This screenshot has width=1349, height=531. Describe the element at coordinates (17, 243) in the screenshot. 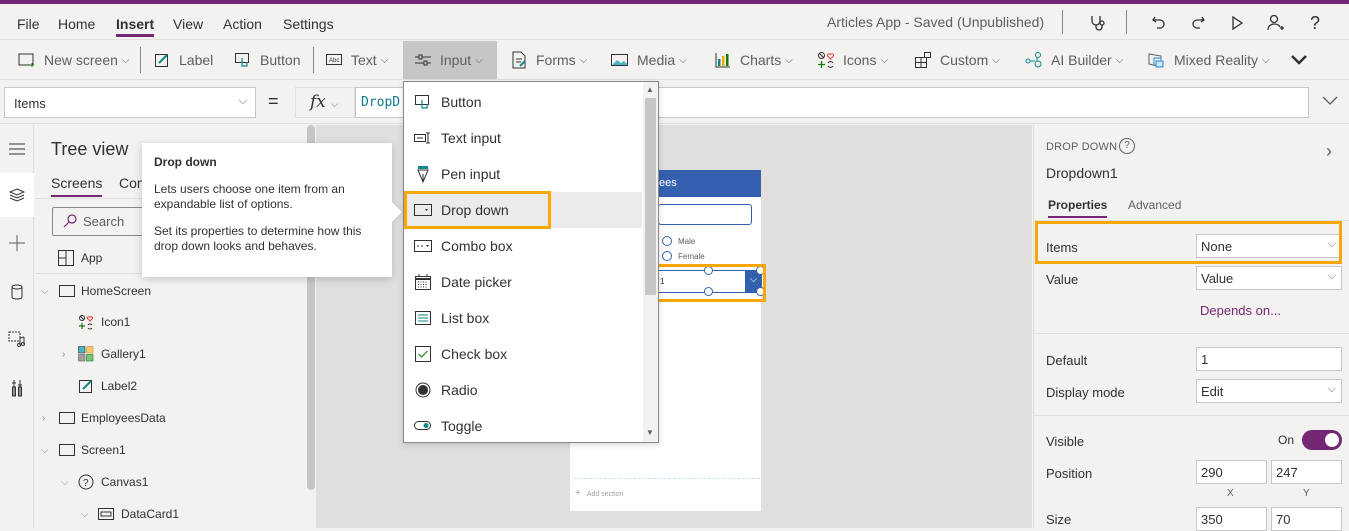

I see `add-icon` at that location.